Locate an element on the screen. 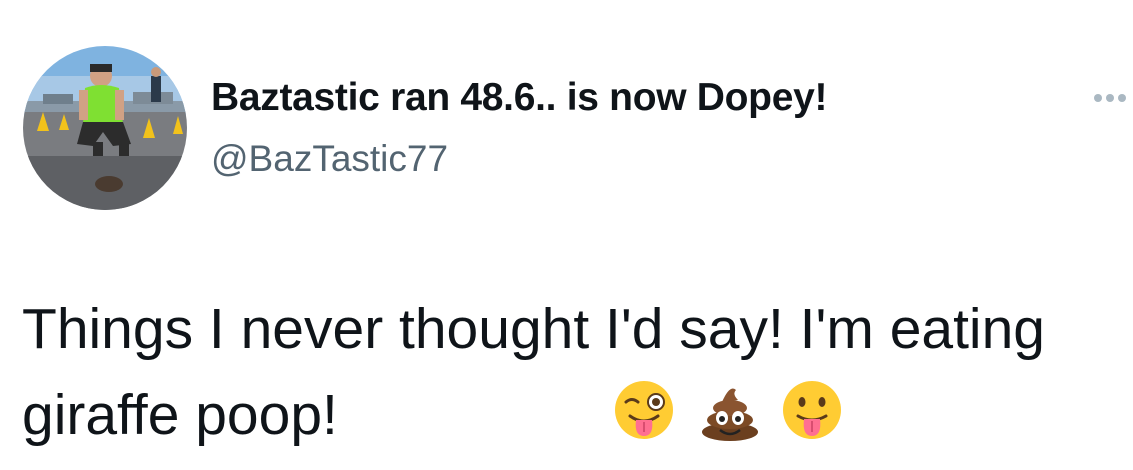  runner-photo-avatar-icon is located at coordinates (105, 128).